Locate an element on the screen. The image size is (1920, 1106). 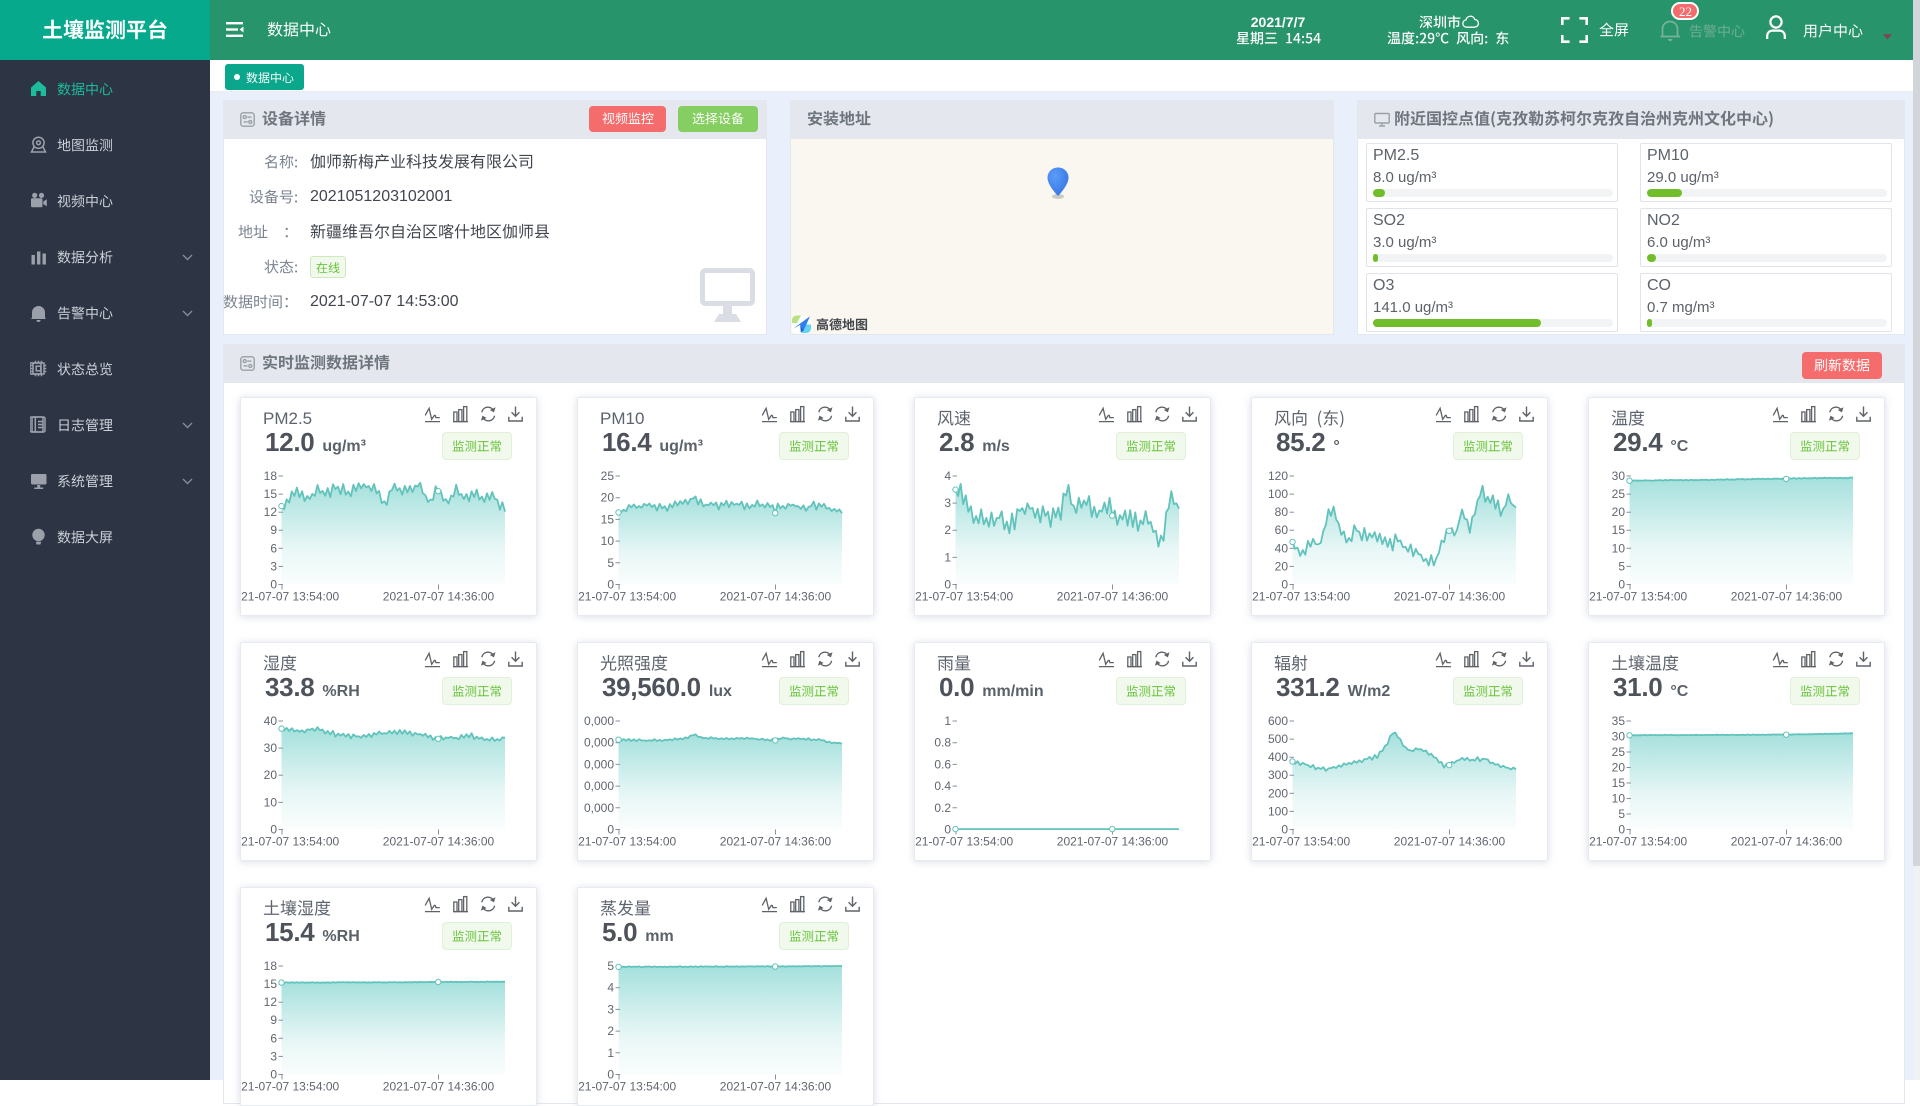
svg-text: 600 is located at coordinates (1278, 721).